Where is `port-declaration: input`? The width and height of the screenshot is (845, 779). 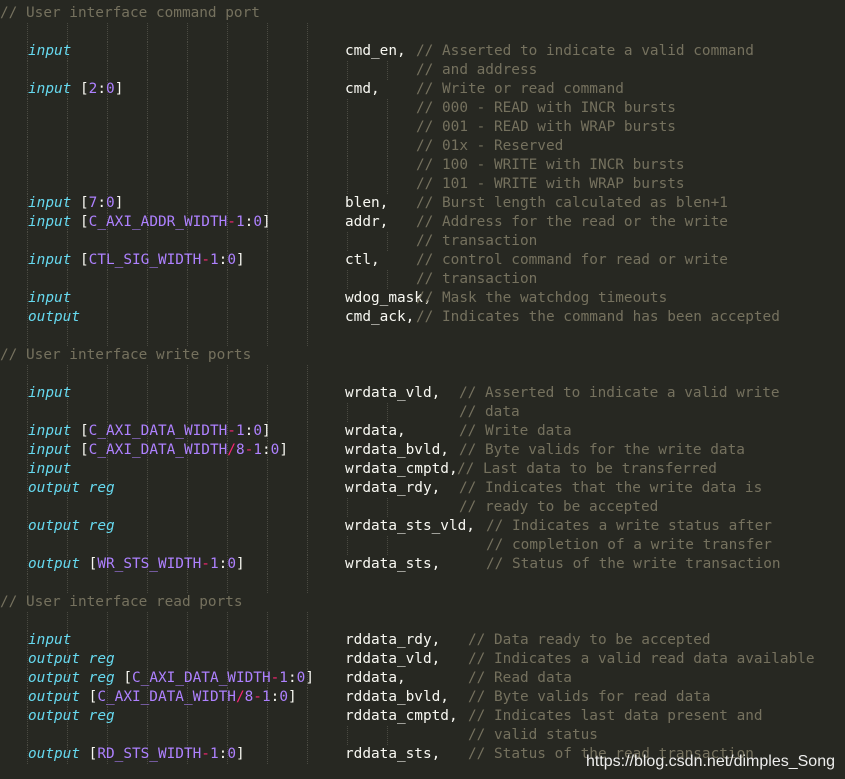 port-declaration: input is located at coordinates (49, 640).